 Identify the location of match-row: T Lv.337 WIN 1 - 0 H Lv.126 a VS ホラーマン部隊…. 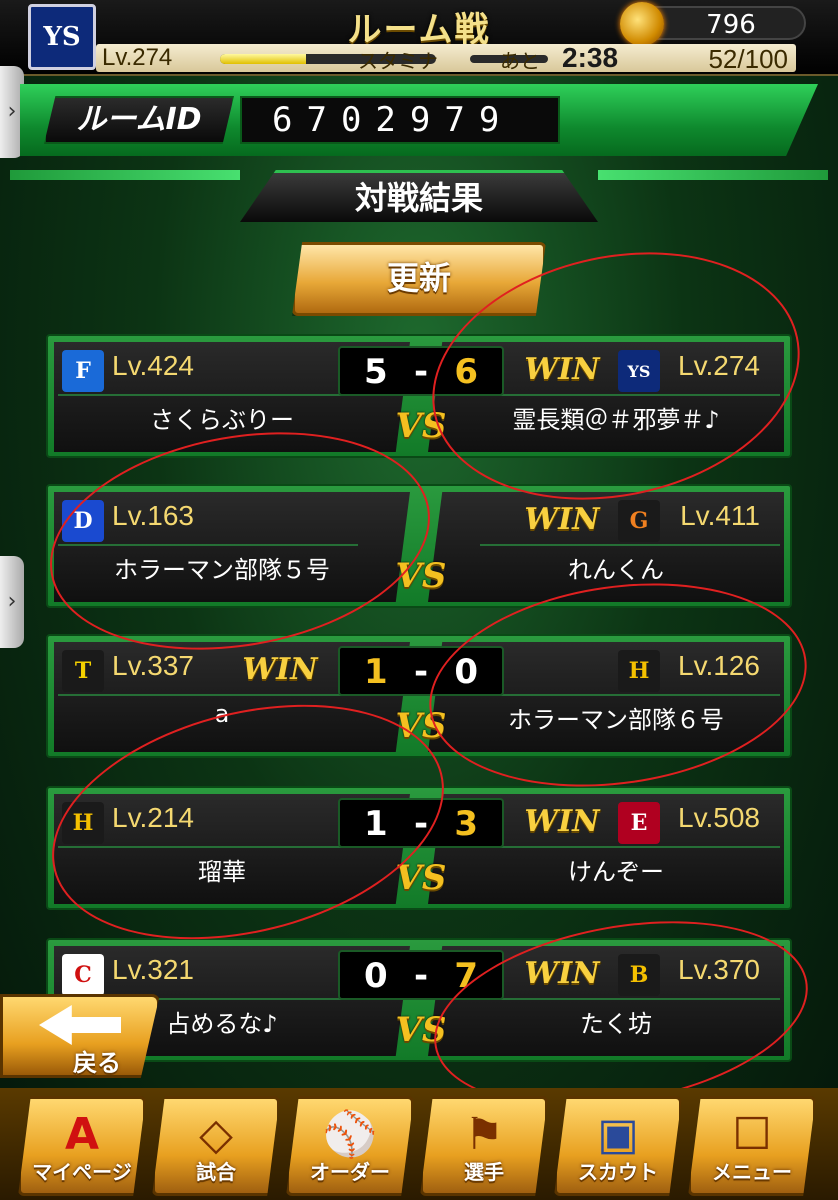
(419, 696).